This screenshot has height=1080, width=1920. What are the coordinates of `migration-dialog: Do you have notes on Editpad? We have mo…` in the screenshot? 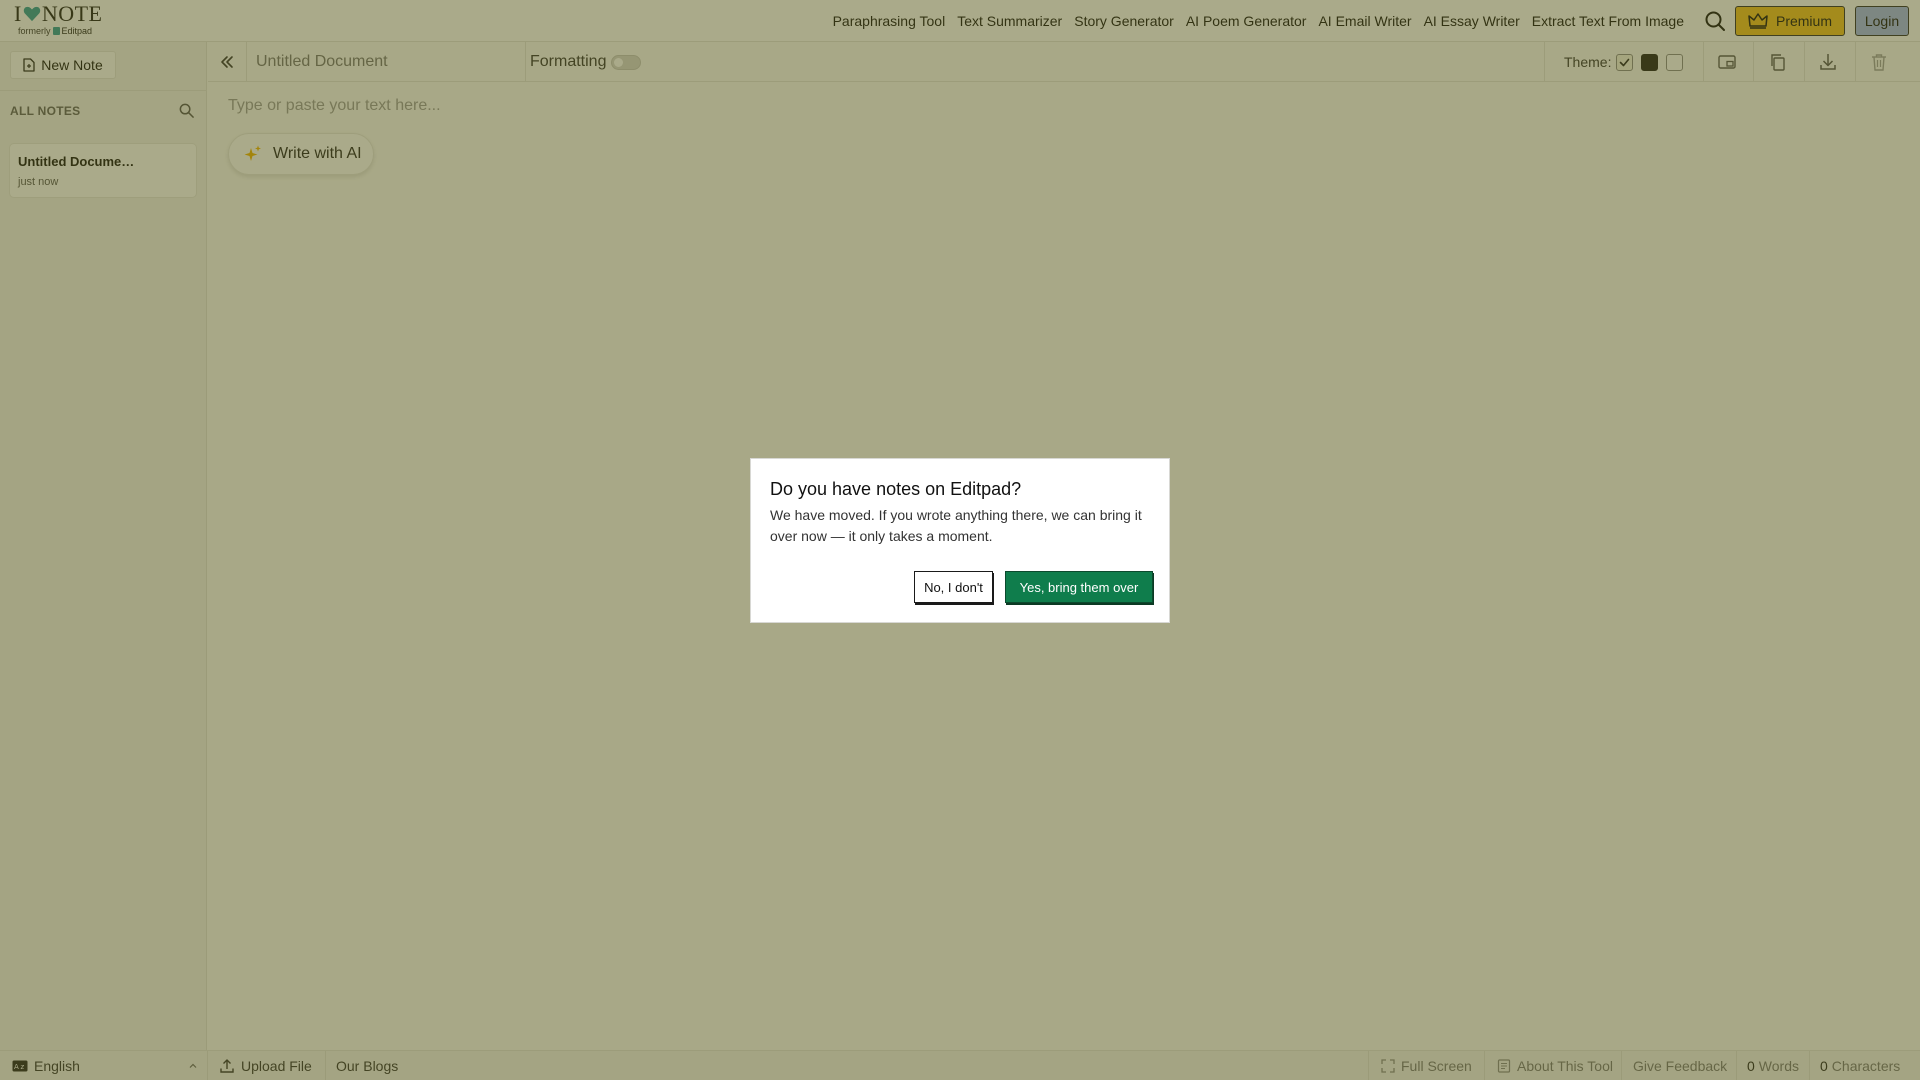 It's located at (960, 540).